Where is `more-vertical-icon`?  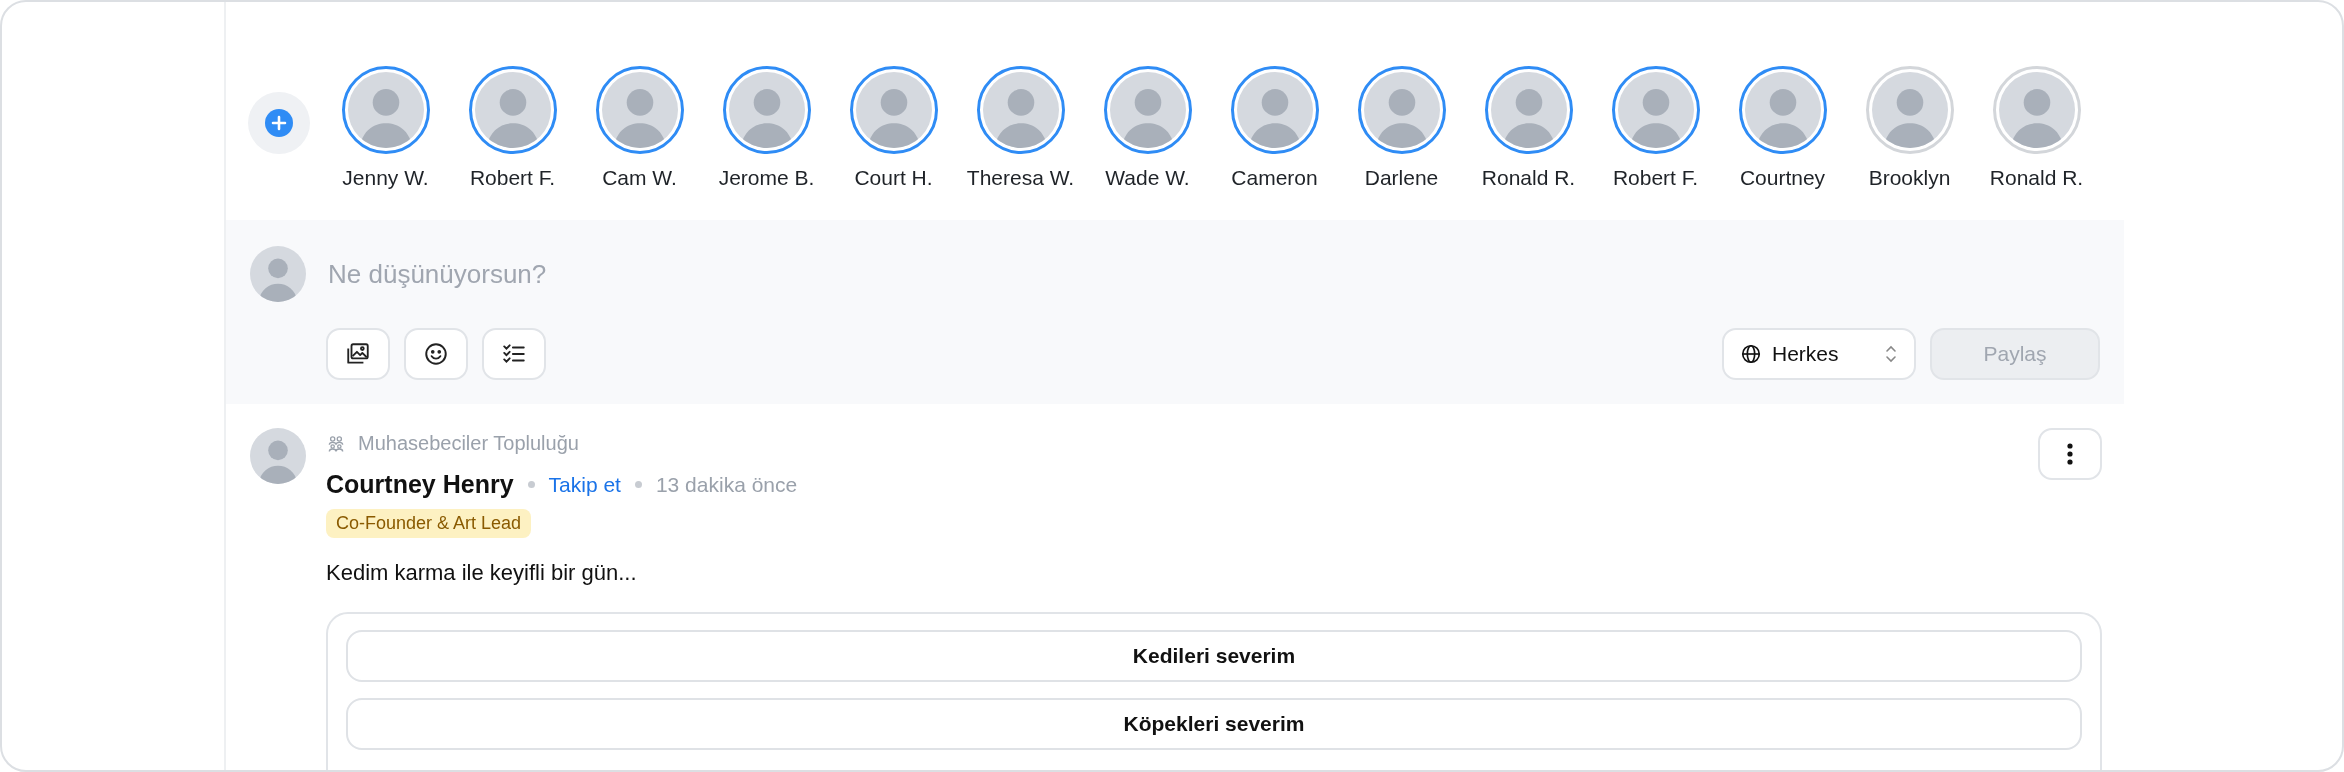
more-vertical-icon is located at coordinates (2070, 454).